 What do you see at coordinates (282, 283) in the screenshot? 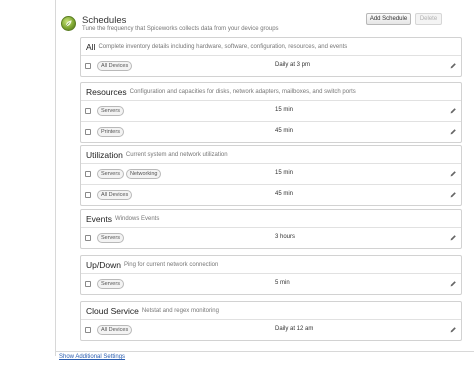
I see `schedule-frequency: 5 min` at bounding box center [282, 283].